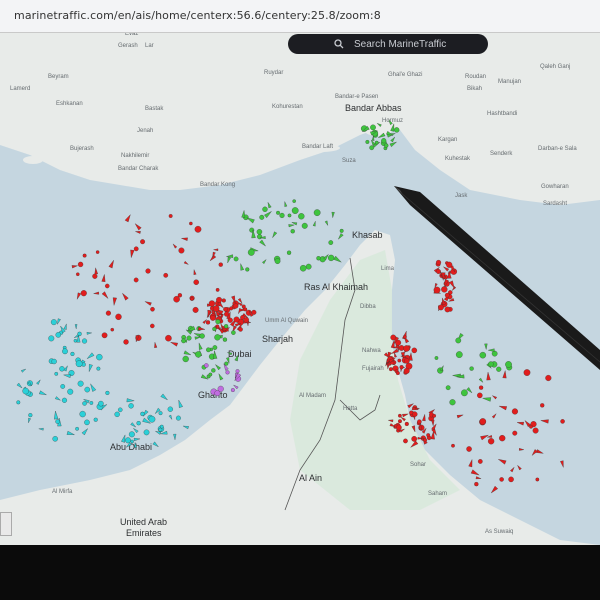 The height and width of the screenshot is (600, 600). Describe the element at coordinates (6, 524) in the screenshot. I see `zoom-control` at that location.